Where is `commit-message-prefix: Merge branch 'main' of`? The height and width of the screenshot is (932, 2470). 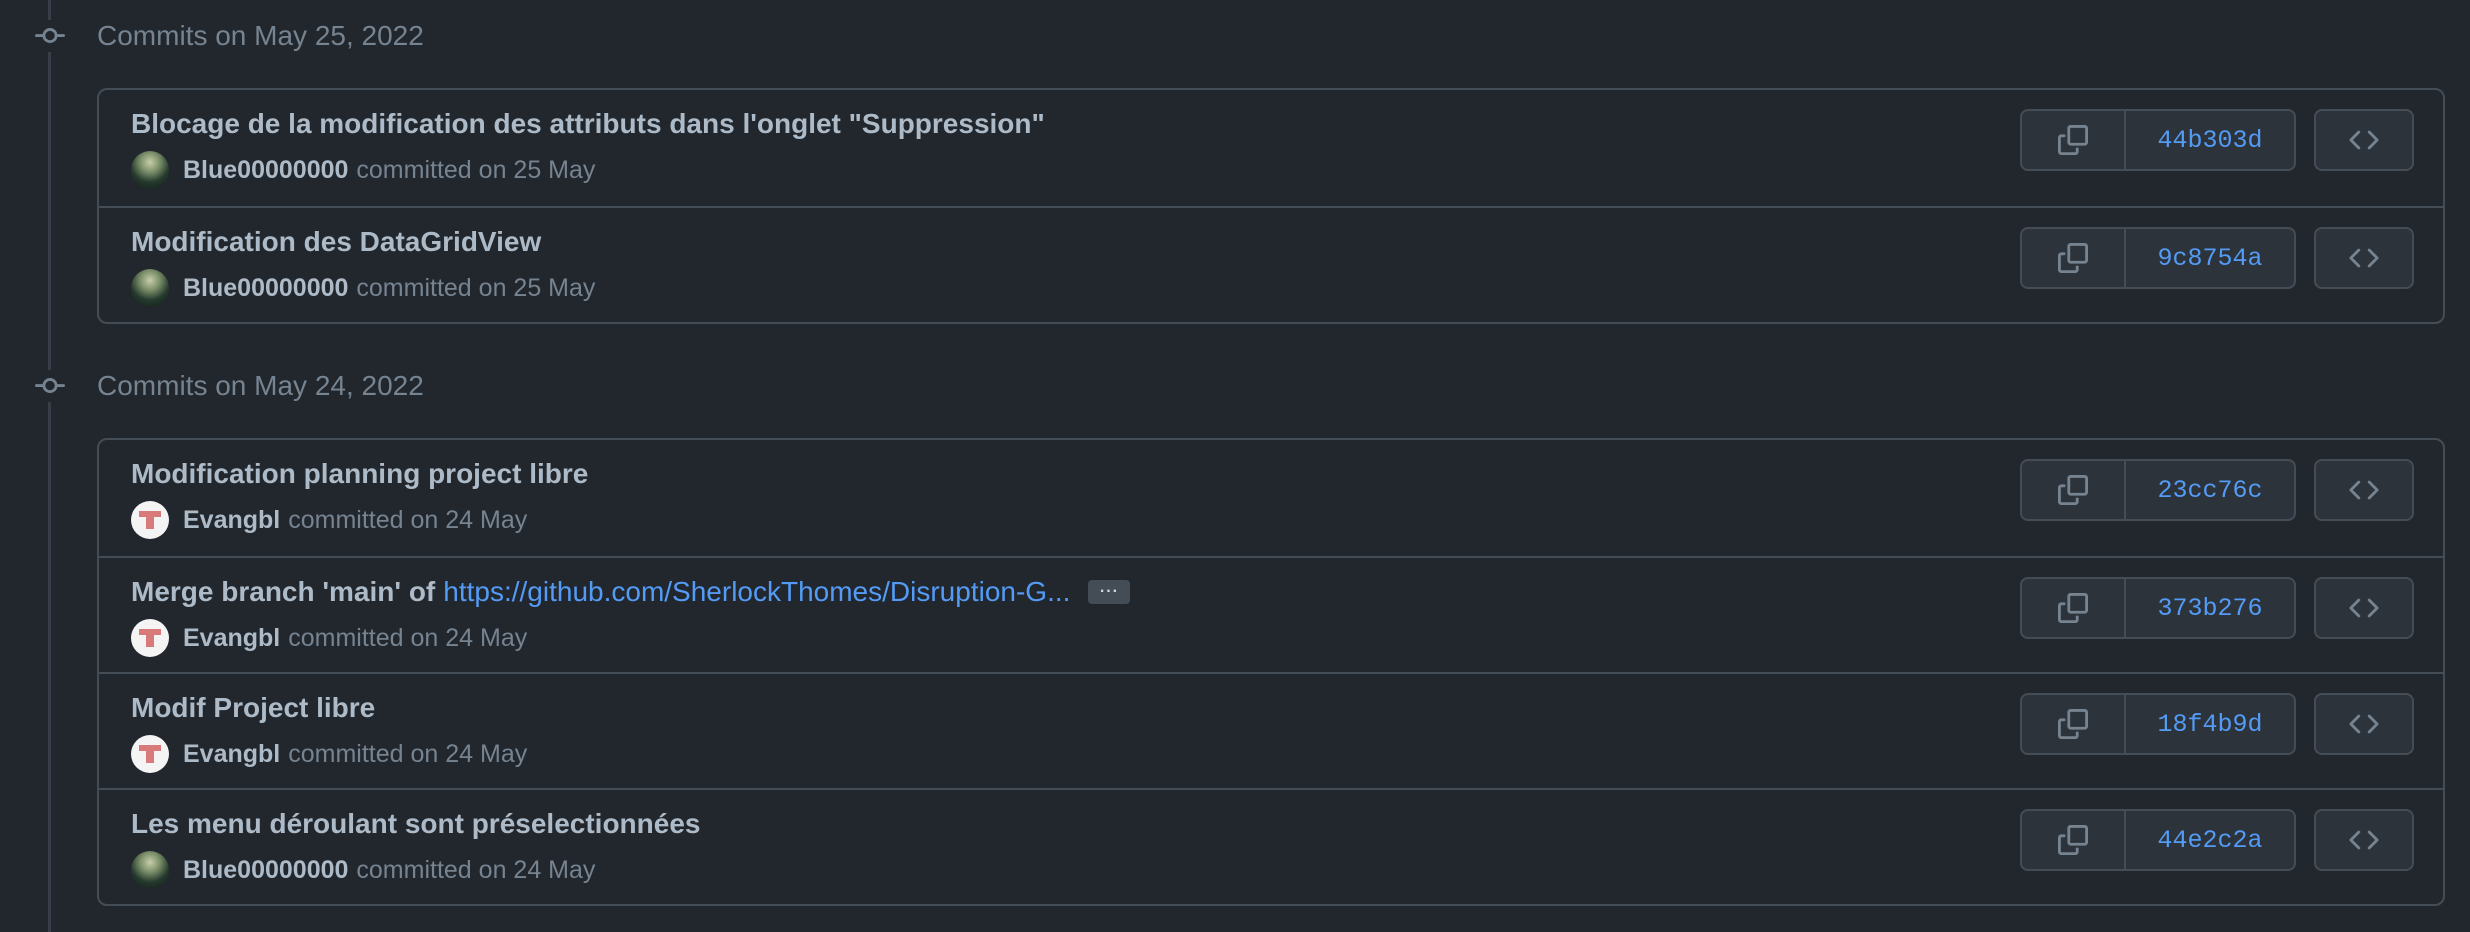 commit-message-prefix: Merge branch 'main' of is located at coordinates (283, 592).